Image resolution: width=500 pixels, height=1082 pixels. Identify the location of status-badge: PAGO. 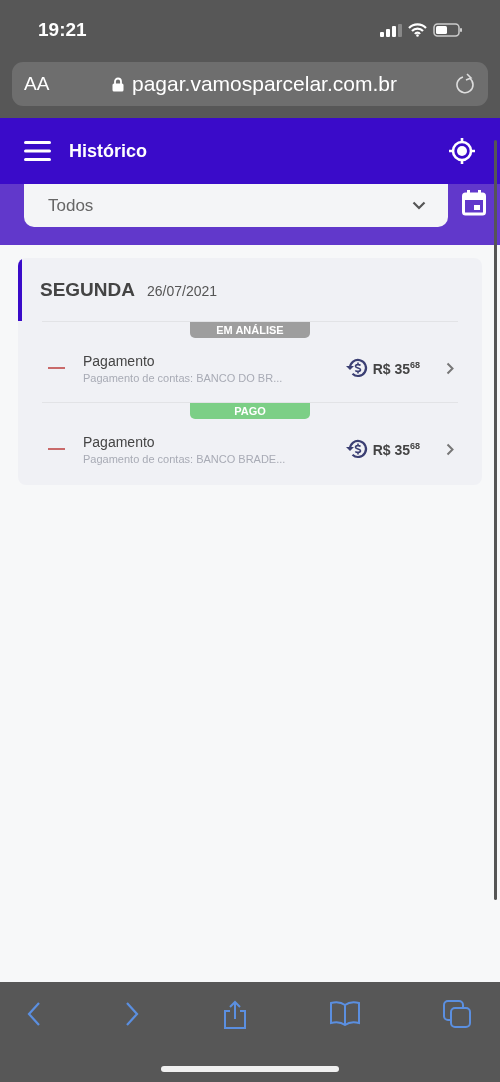
(250, 411).